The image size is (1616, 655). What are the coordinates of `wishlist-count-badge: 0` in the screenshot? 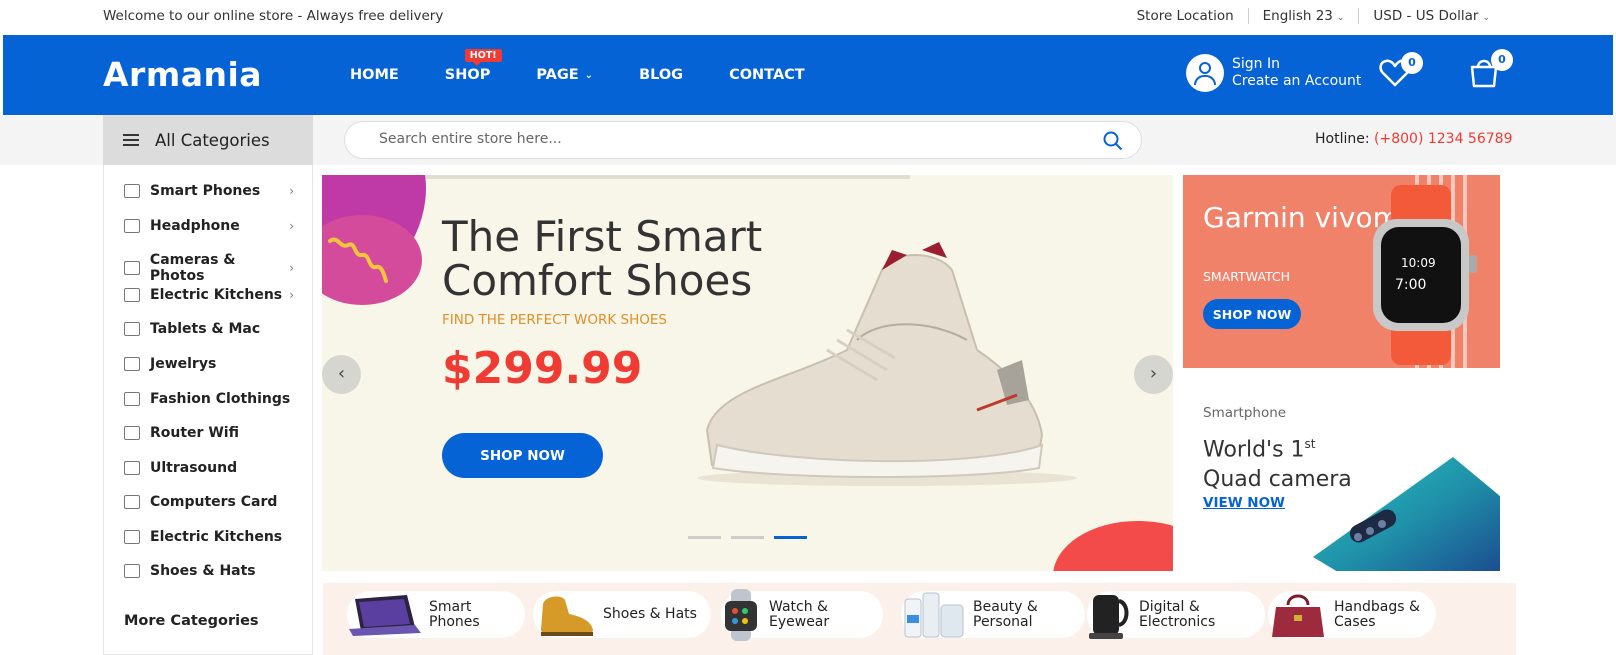 It's located at (1412, 63).